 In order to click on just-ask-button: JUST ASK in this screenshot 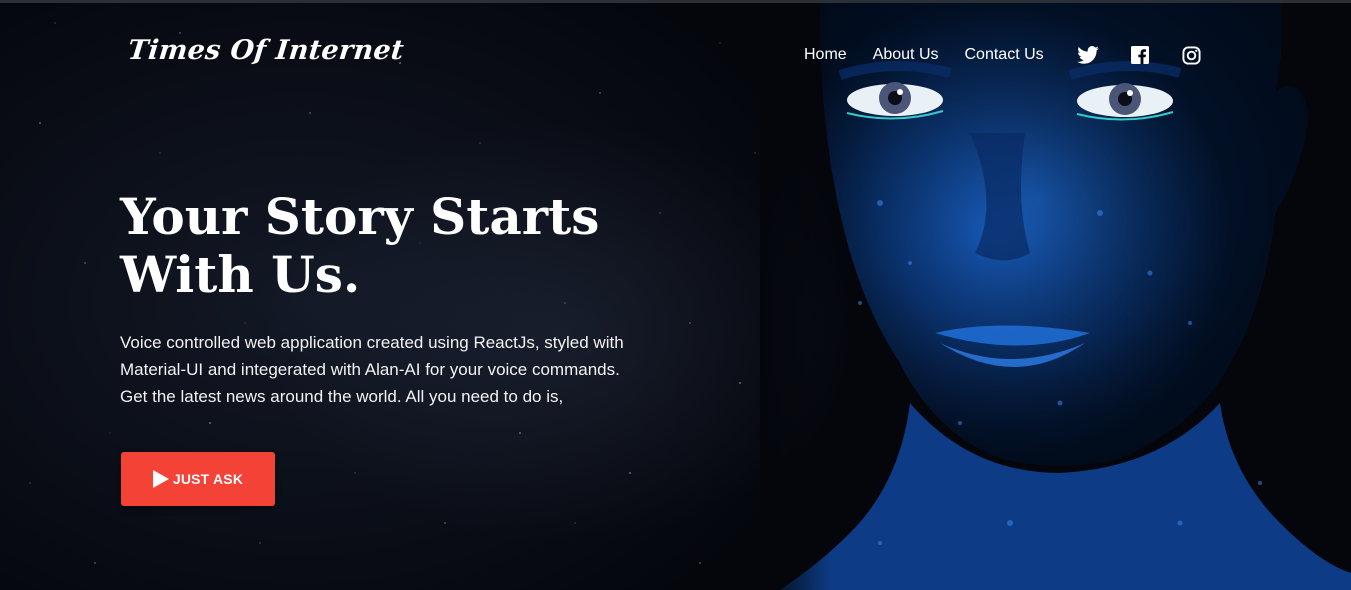, I will do `click(198, 479)`.